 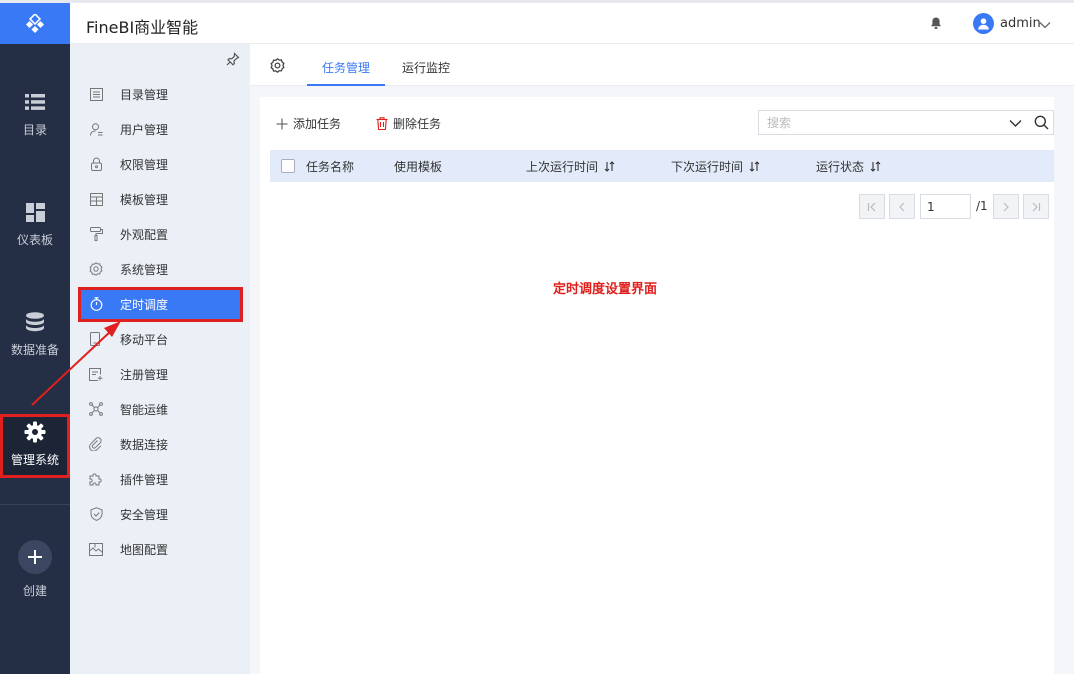 What do you see at coordinates (277, 67) in the screenshot?
I see `settings-gear-icon` at bounding box center [277, 67].